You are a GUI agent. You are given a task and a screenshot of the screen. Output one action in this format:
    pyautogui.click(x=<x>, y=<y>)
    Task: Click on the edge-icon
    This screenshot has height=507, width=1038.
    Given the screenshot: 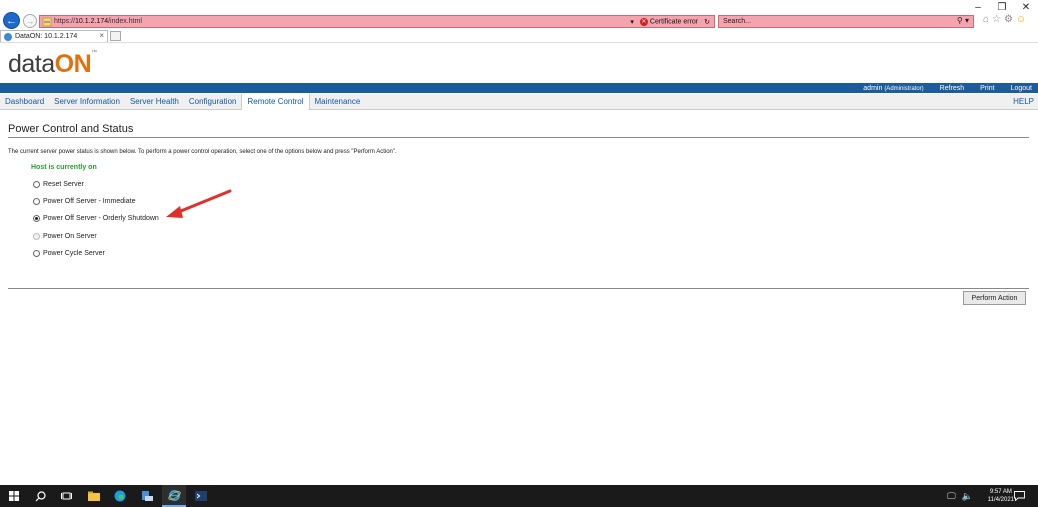 What is the action you would take?
    pyautogui.click(x=120, y=496)
    